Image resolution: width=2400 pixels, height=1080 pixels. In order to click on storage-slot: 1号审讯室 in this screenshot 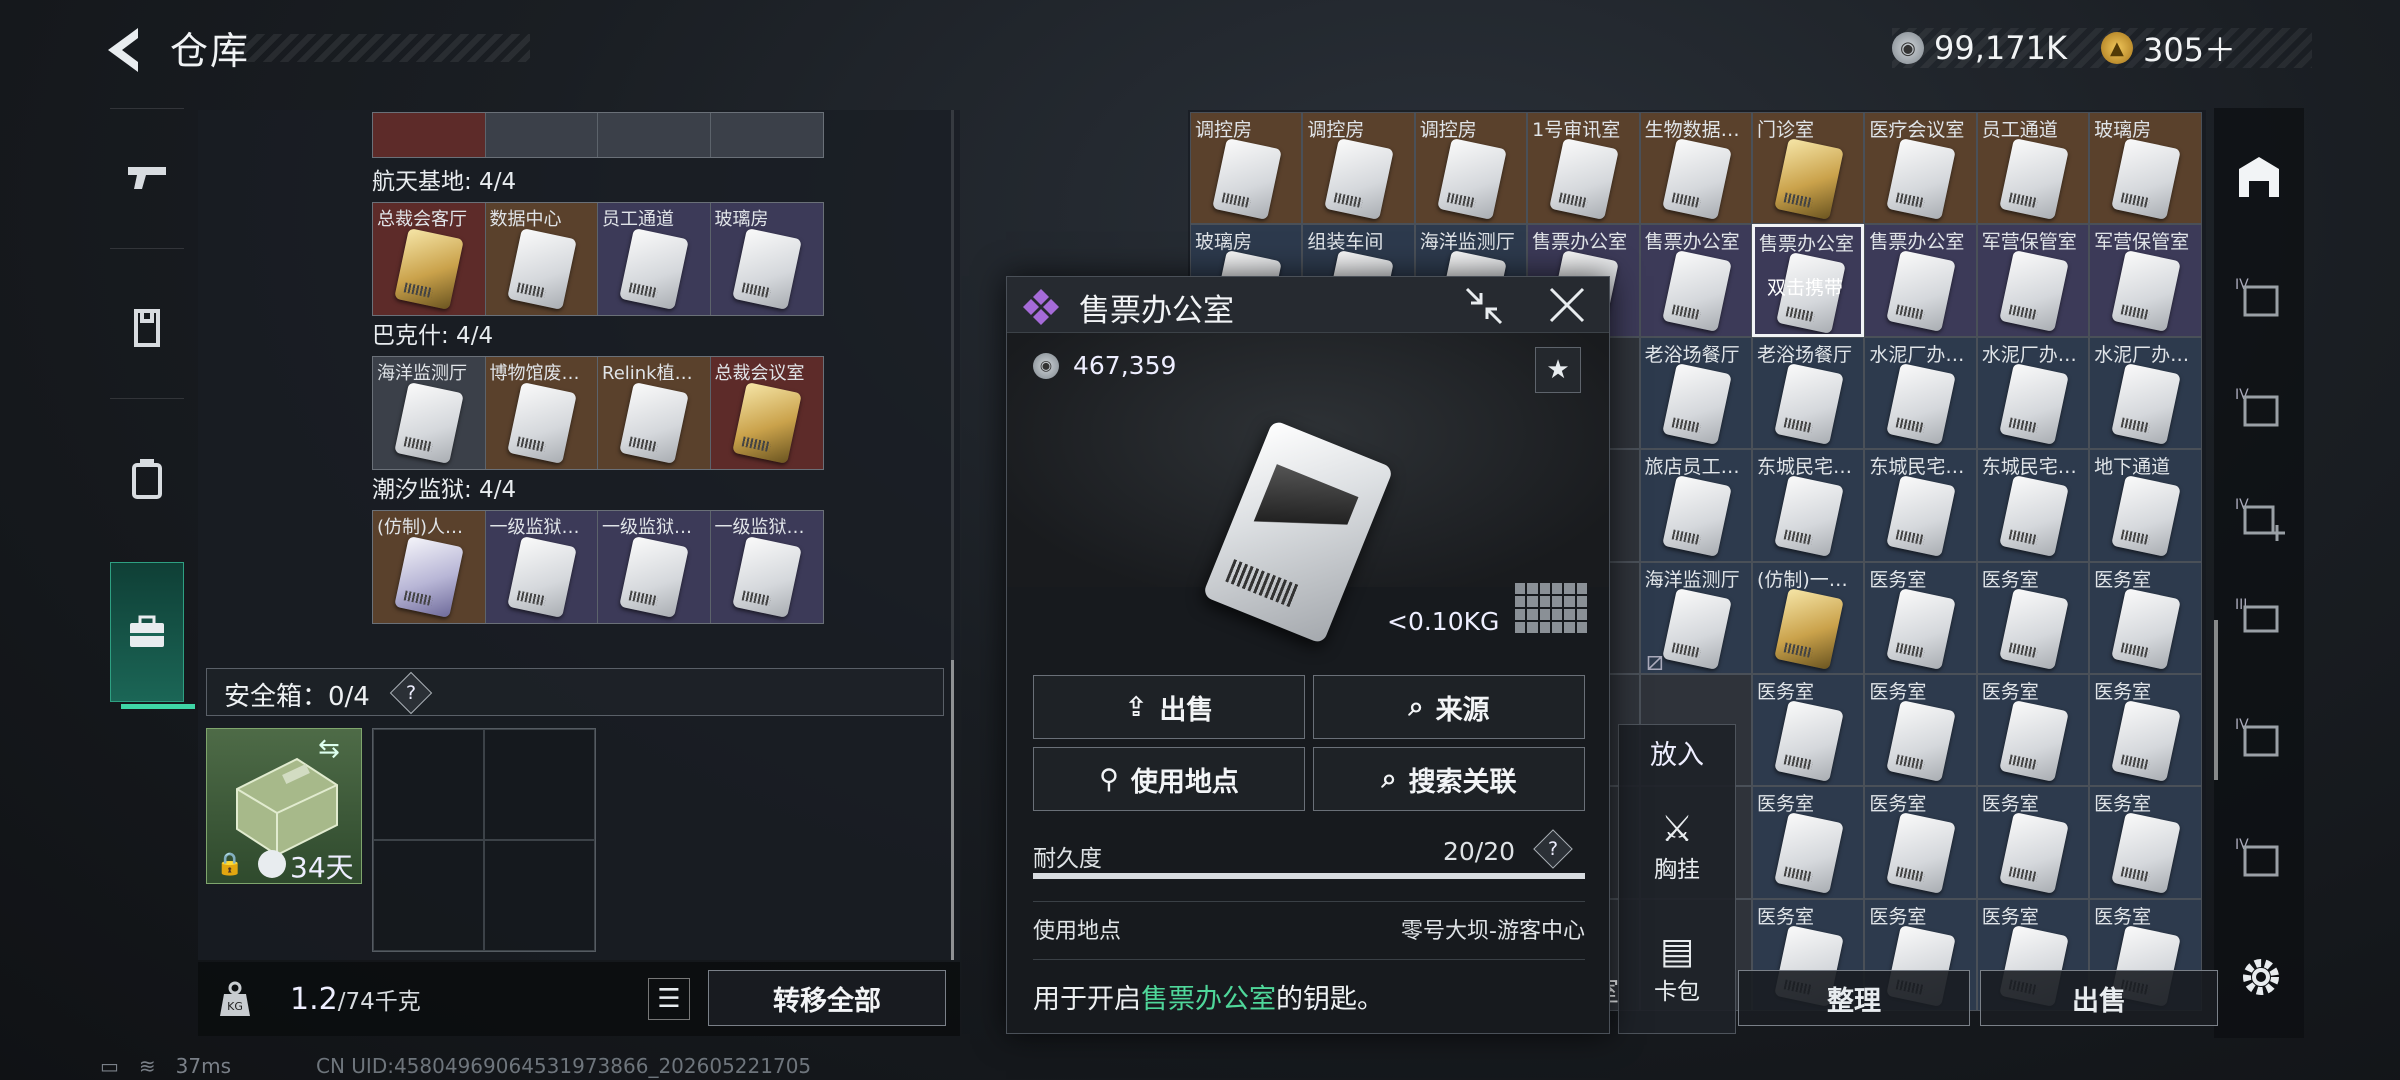, I will do `click(1583, 168)`.